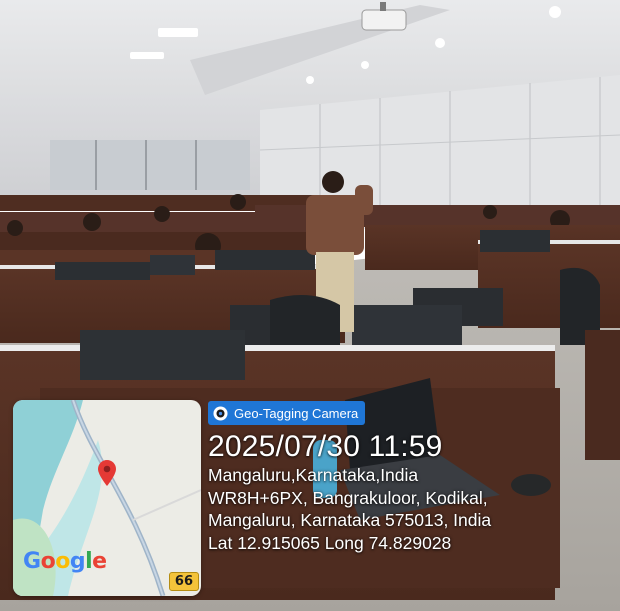 This screenshot has width=620, height=611. What do you see at coordinates (602, 395) in the screenshot?
I see `side-cabinet` at bounding box center [602, 395].